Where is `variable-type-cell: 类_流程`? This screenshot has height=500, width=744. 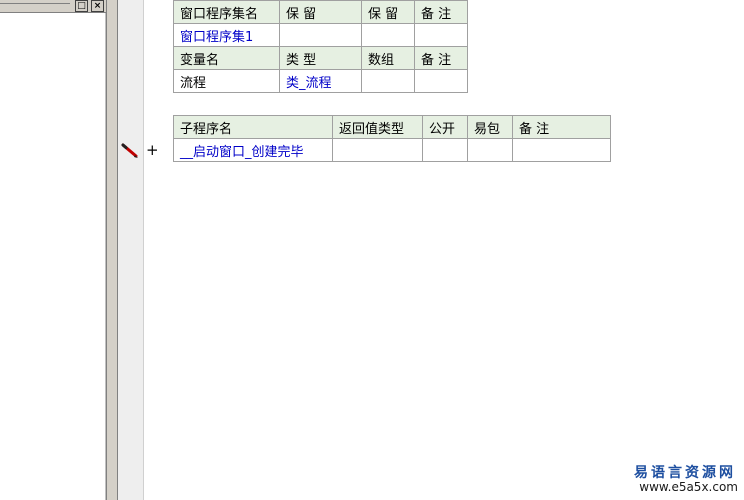
variable-type-cell: 类_流程 is located at coordinates (320, 81).